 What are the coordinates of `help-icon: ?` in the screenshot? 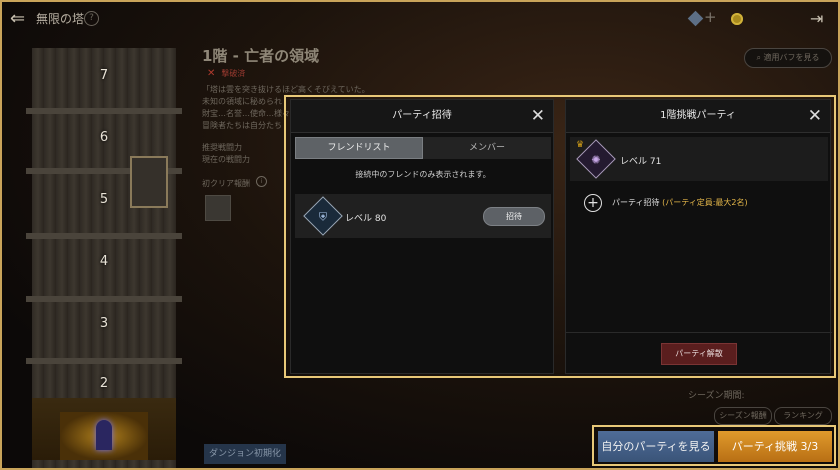 It's located at (91, 18).